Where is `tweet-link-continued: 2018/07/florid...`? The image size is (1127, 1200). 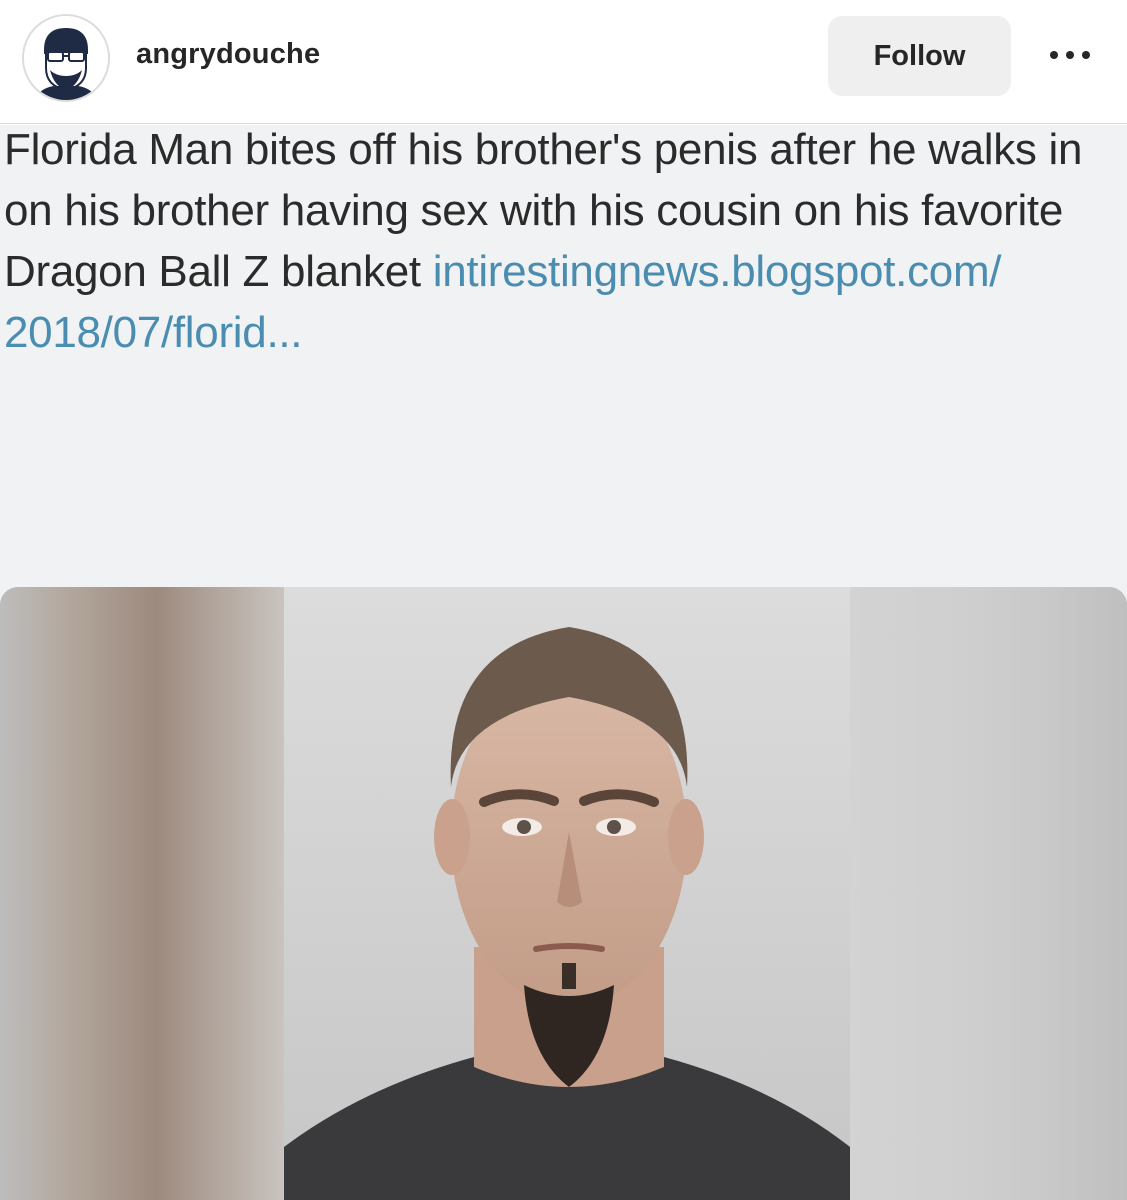 tweet-link-continued: 2018/07/florid... is located at coordinates (153, 332).